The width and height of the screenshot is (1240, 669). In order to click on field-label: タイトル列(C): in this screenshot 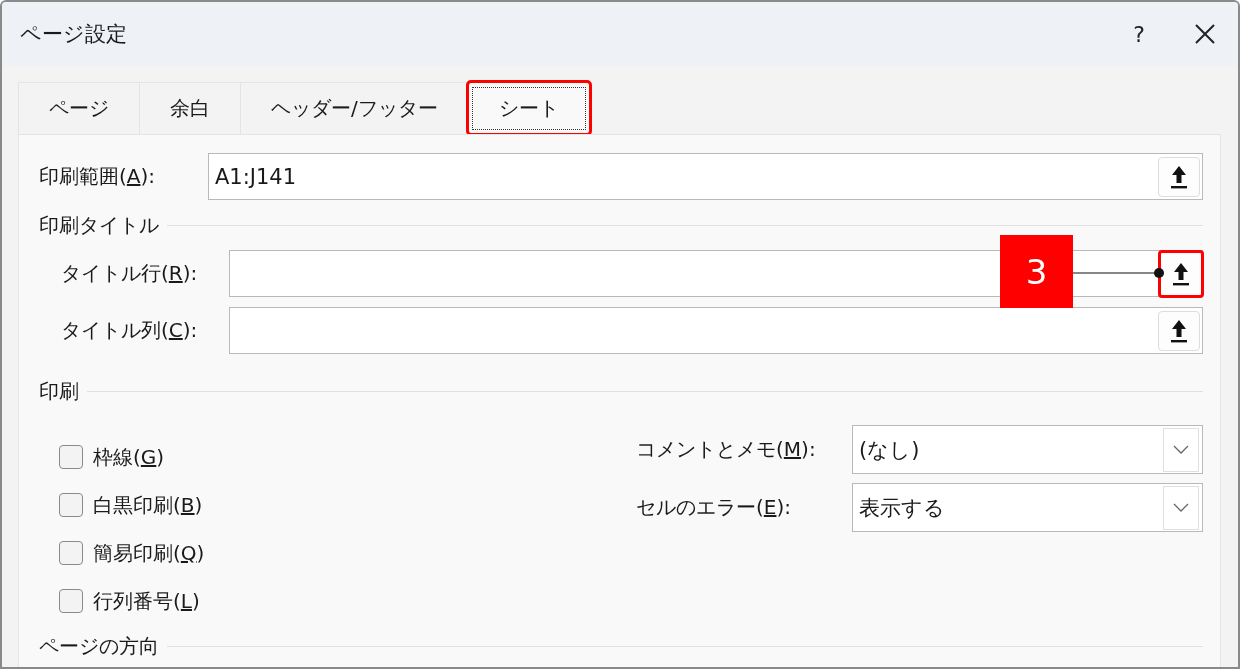, I will do `click(129, 330)`.